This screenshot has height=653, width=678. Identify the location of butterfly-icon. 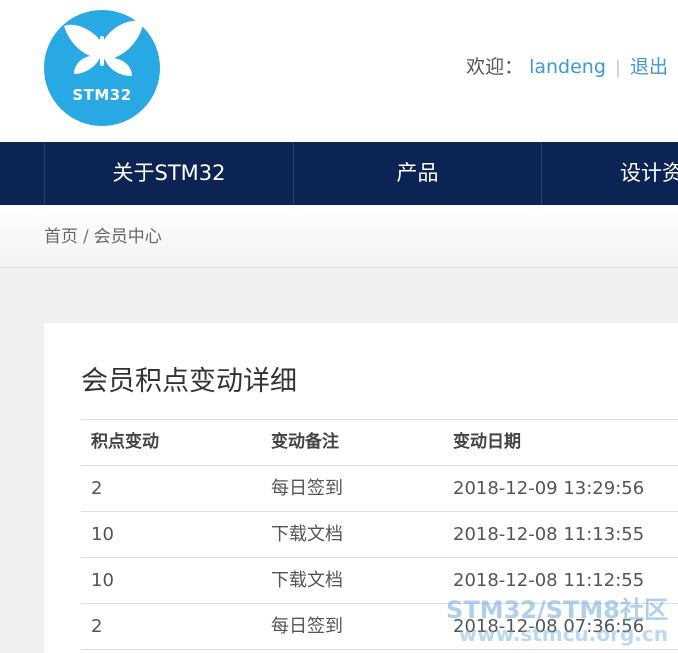
(104, 48).